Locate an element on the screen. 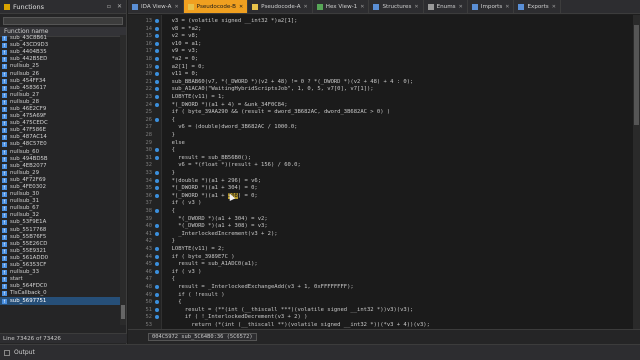 This screenshot has width=640, height=360. function-list-item: f sub_475A69F is located at coordinates (60, 116).